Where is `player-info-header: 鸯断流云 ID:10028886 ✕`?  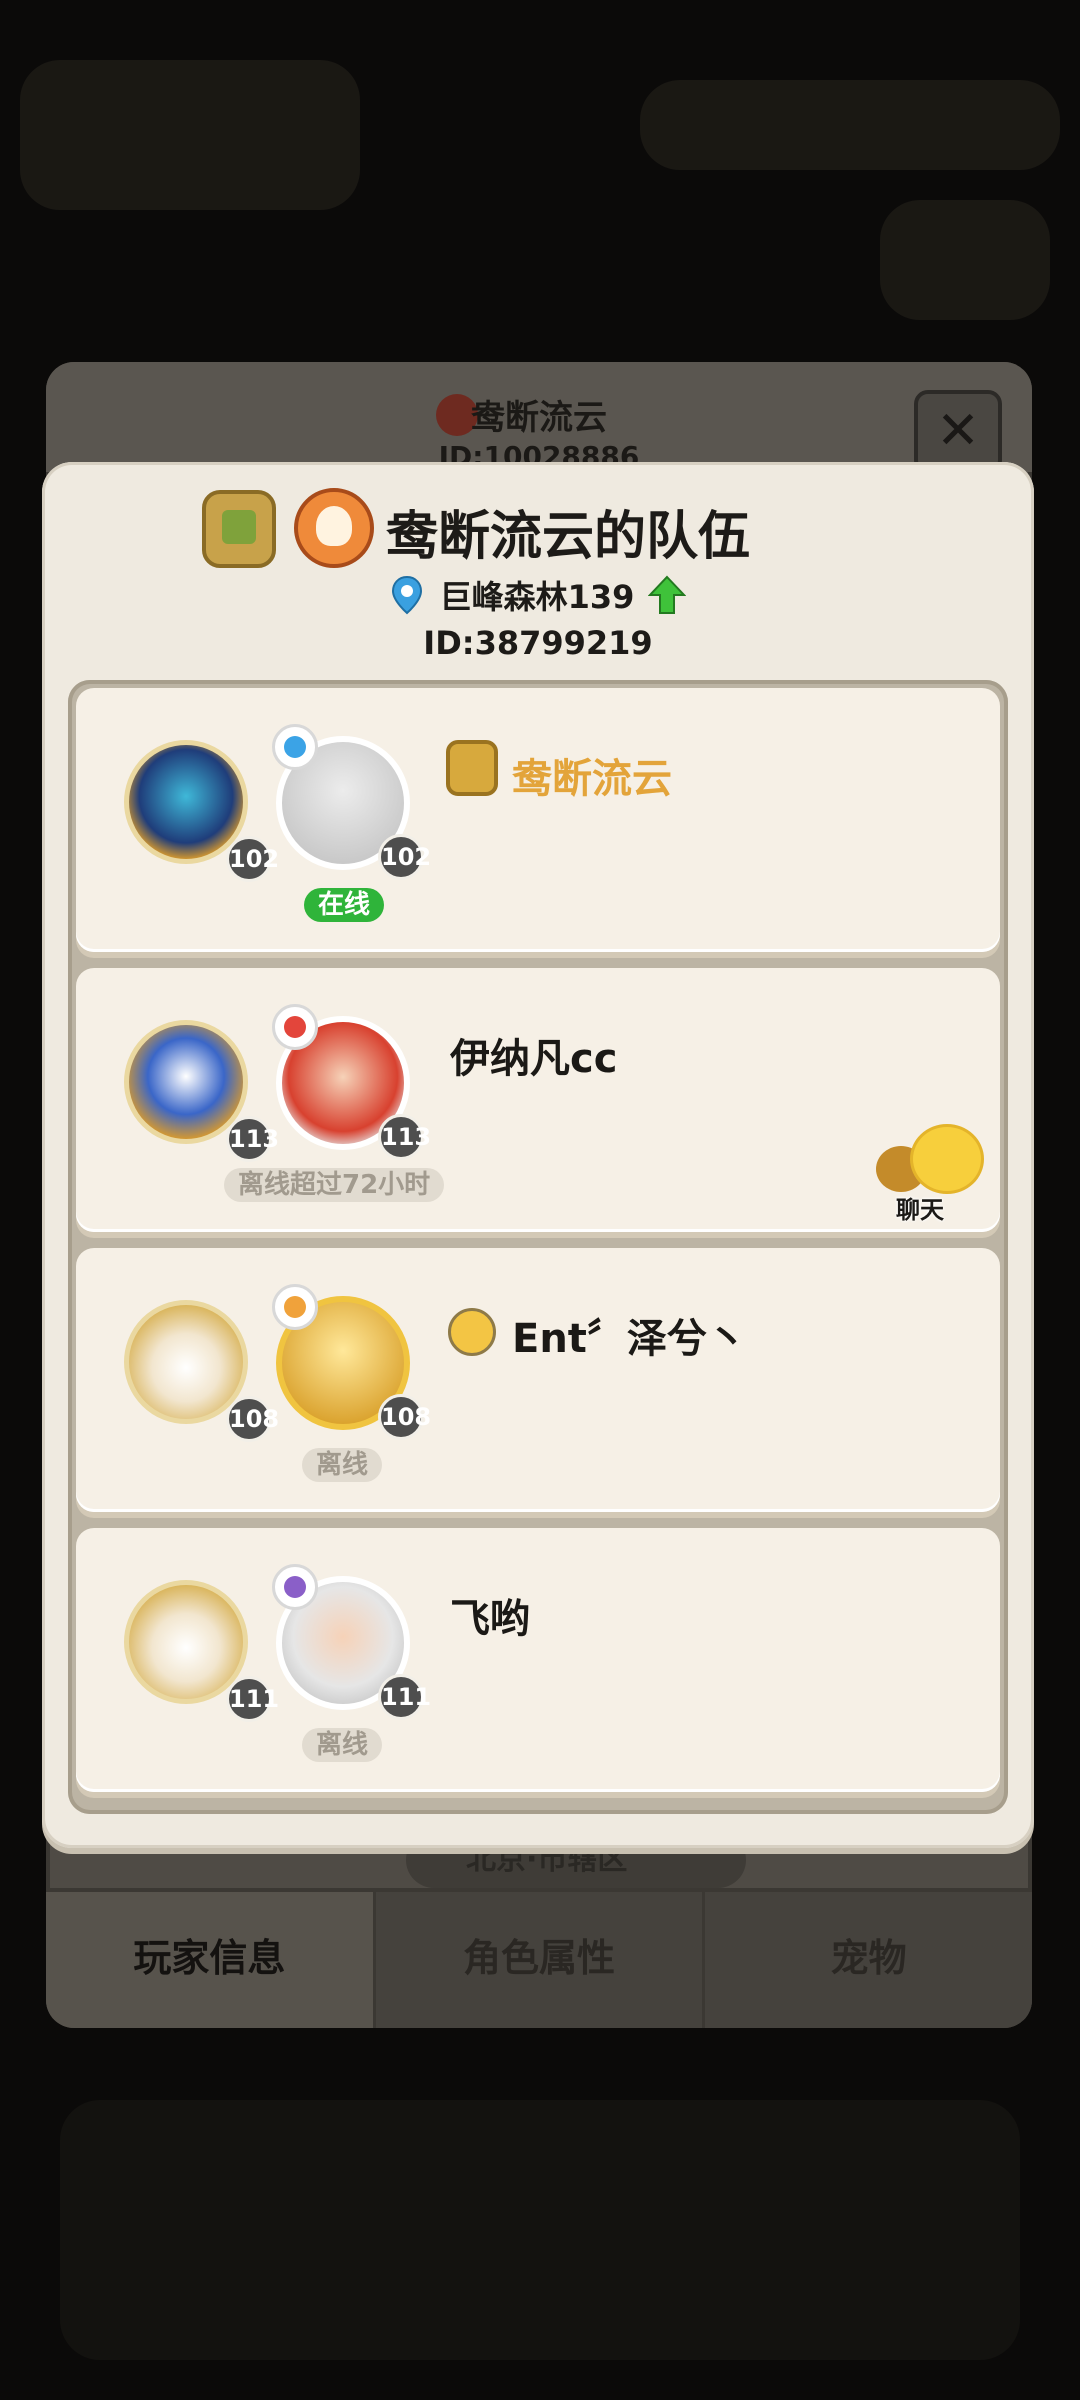 player-info-header: 鸯断流云 ID:10028886 ✕ is located at coordinates (539, 418).